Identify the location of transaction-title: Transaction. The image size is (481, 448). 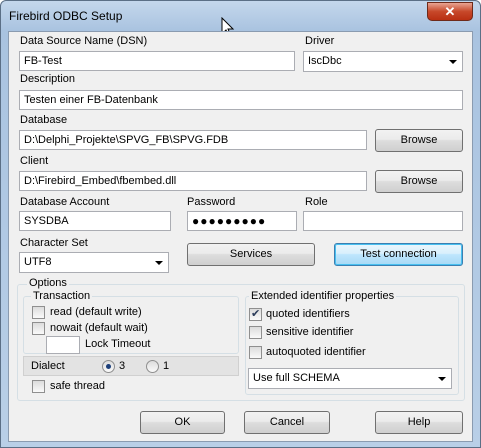
(62, 296).